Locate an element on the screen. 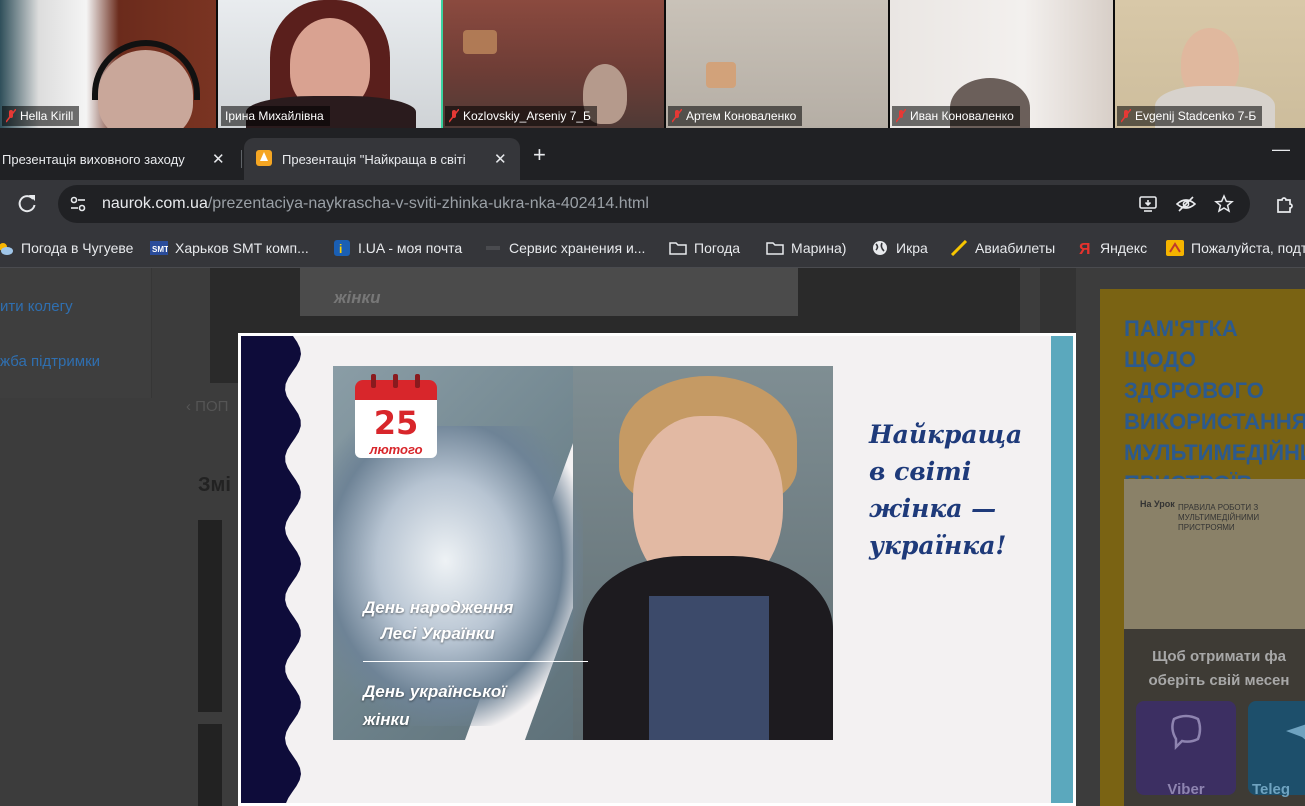 The width and height of the screenshot is (1305, 806). participant-tile: Hella Kirill is located at coordinates (109, 64).